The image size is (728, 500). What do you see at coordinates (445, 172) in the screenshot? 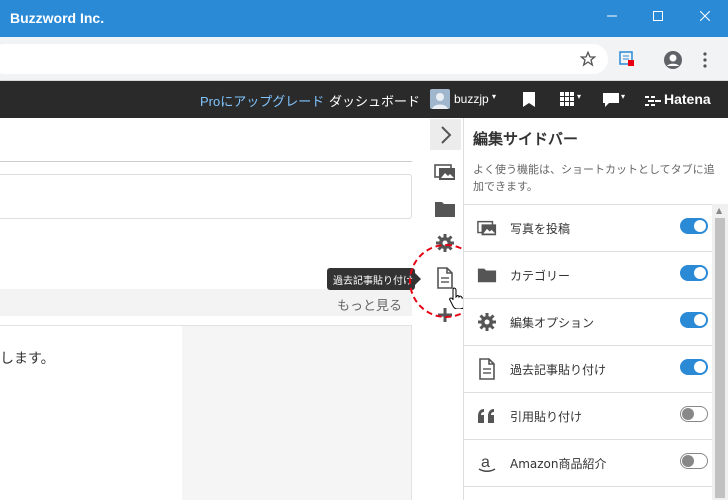
I see `strip-photo-icon` at bounding box center [445, 172].